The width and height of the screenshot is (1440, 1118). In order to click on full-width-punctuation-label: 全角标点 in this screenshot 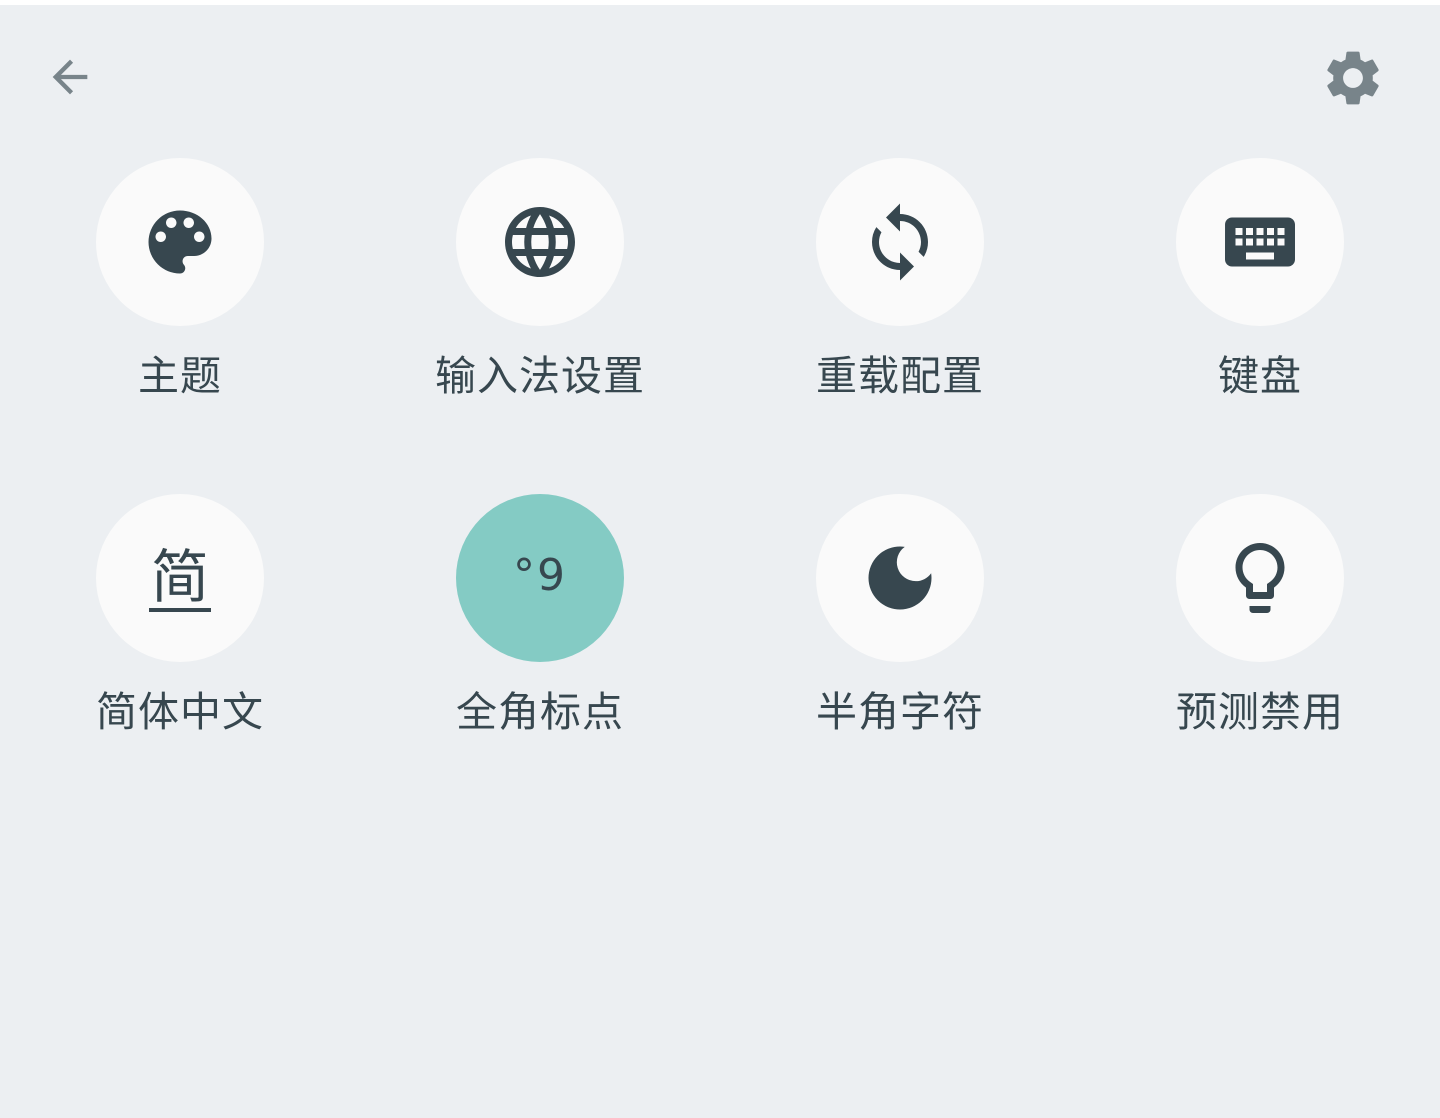, I will do `click(540, 712)`.